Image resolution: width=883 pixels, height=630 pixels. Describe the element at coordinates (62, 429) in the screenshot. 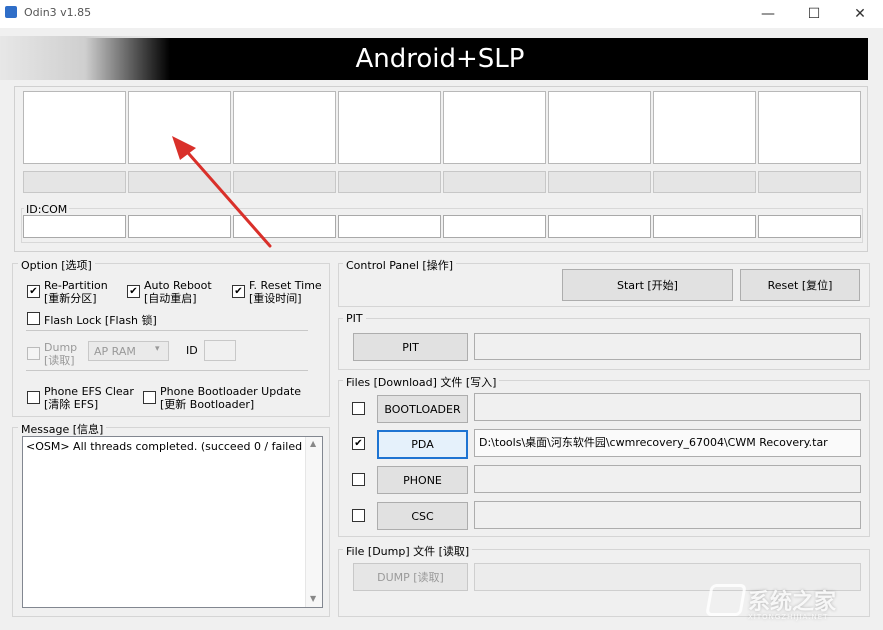

I see `message-group-label: Message [信息]` at that location.